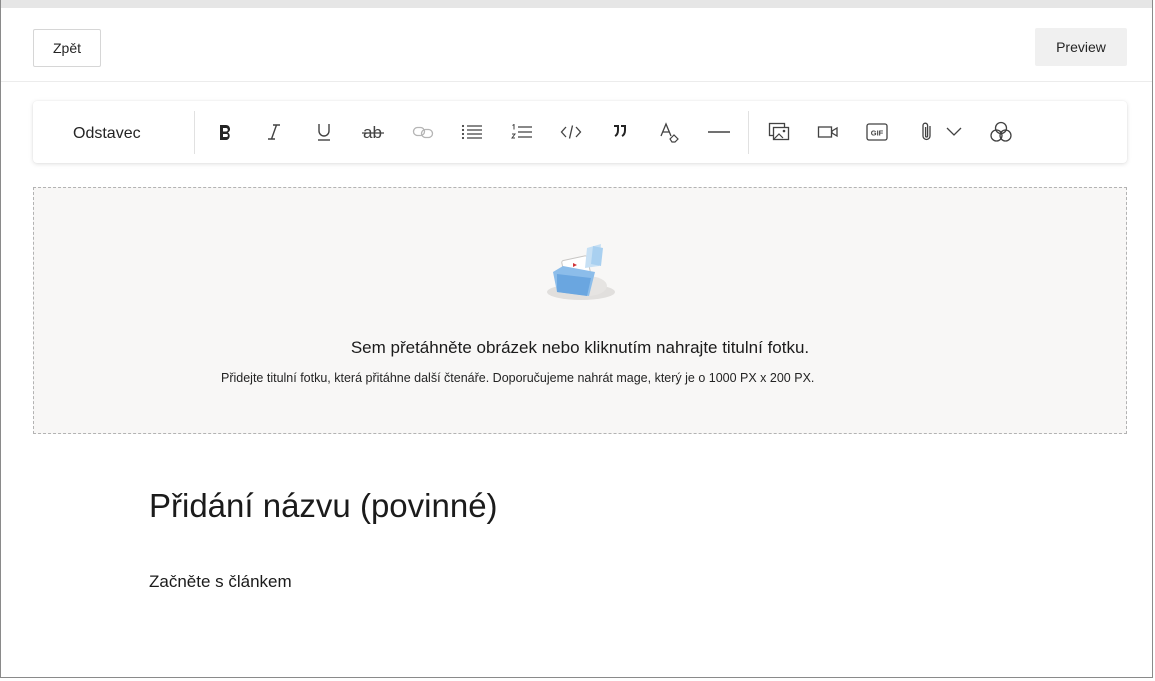 The image size is (1155, 681). Describe the element at coordinates (107, 134) in the screenshot. I see `paragraph-style-select: Odstavec` at that location.